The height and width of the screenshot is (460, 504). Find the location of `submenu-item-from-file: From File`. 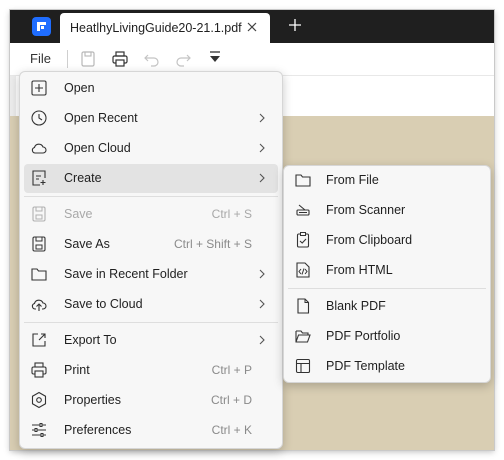

submenu-item-from-file: From File is located at coordinates (387, 180).